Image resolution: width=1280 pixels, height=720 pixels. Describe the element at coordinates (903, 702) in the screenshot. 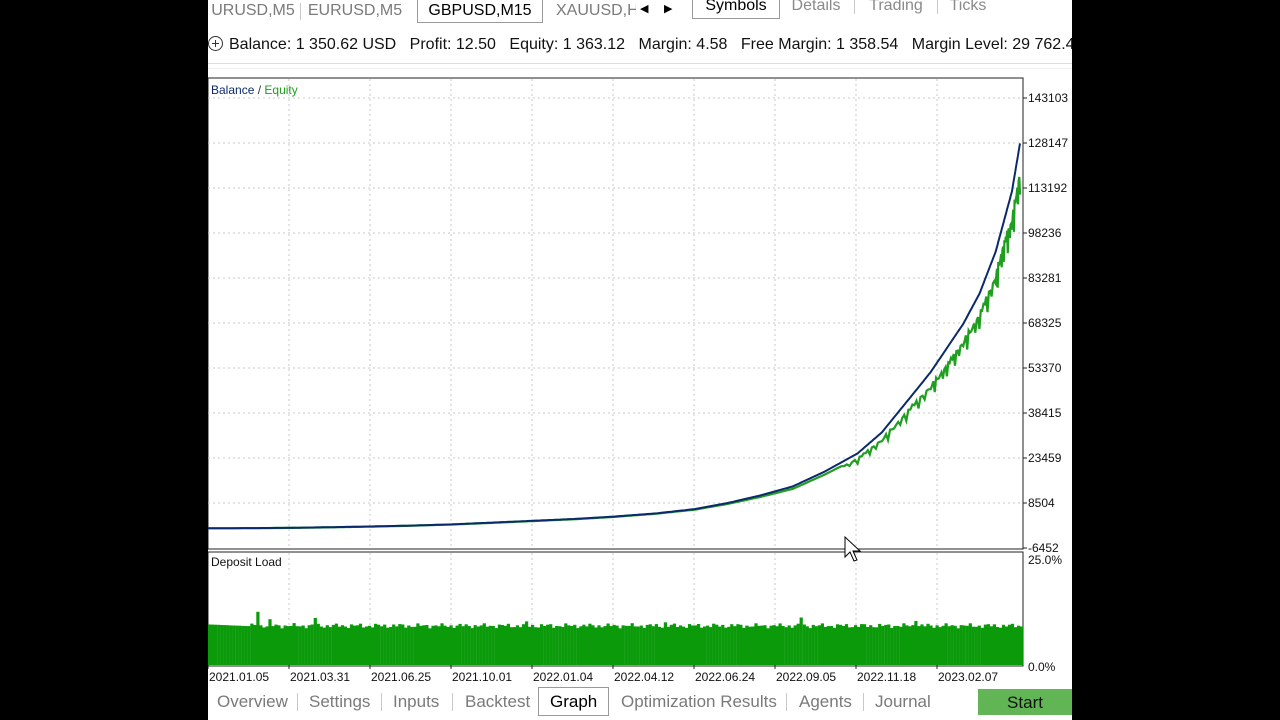

I see `tab-journal: Journal` at that location.